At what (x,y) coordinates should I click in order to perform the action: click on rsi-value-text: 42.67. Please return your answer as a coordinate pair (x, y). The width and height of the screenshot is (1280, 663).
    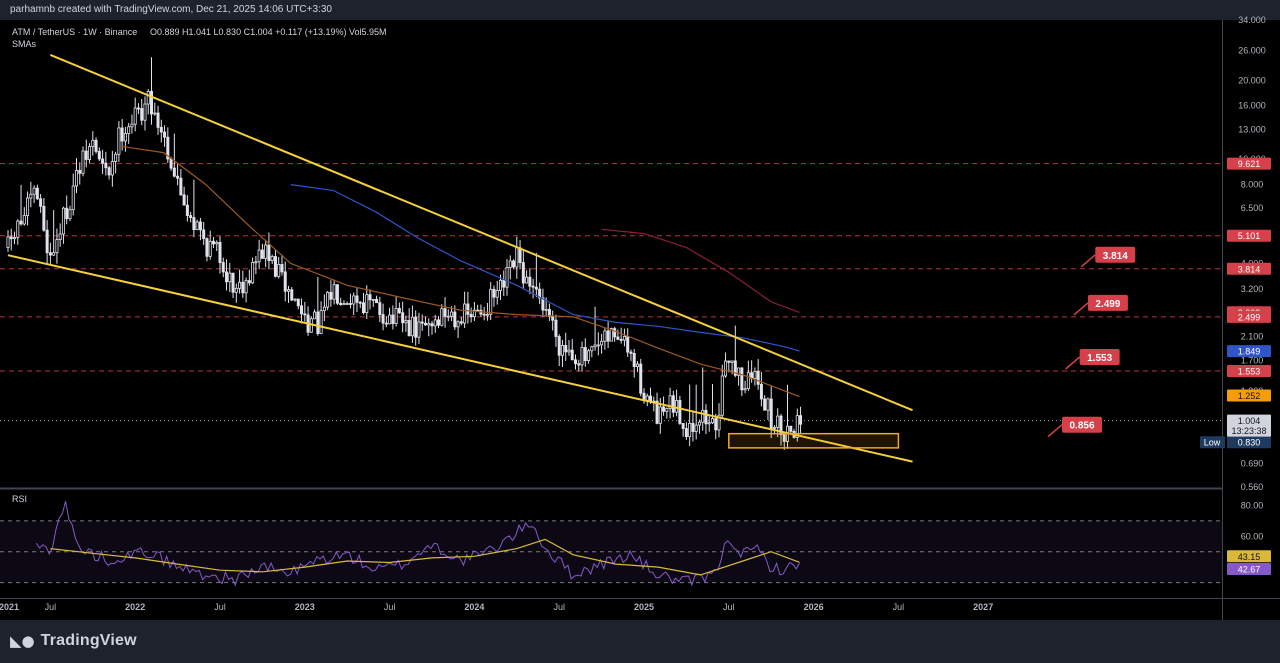
    Looking at the image, I should click on (1249, 570).